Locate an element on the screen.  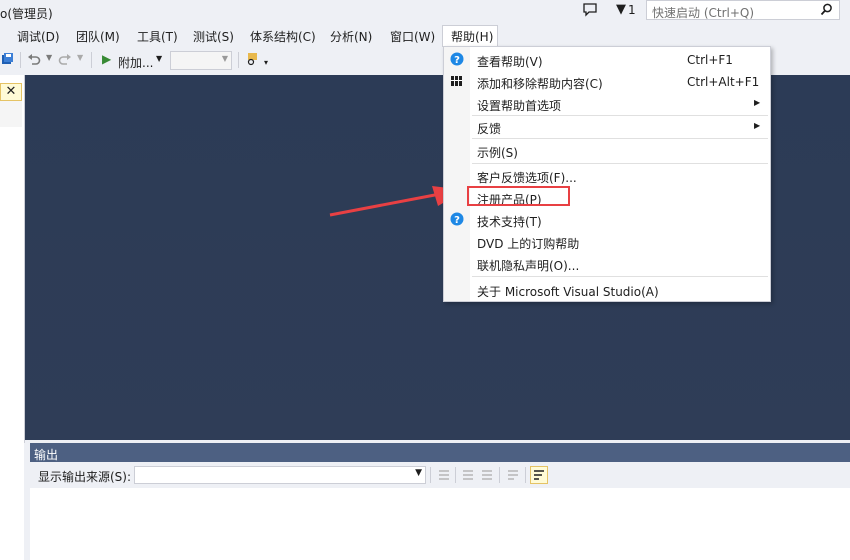
notification-count: 1 is located at coordinates (632, 10).